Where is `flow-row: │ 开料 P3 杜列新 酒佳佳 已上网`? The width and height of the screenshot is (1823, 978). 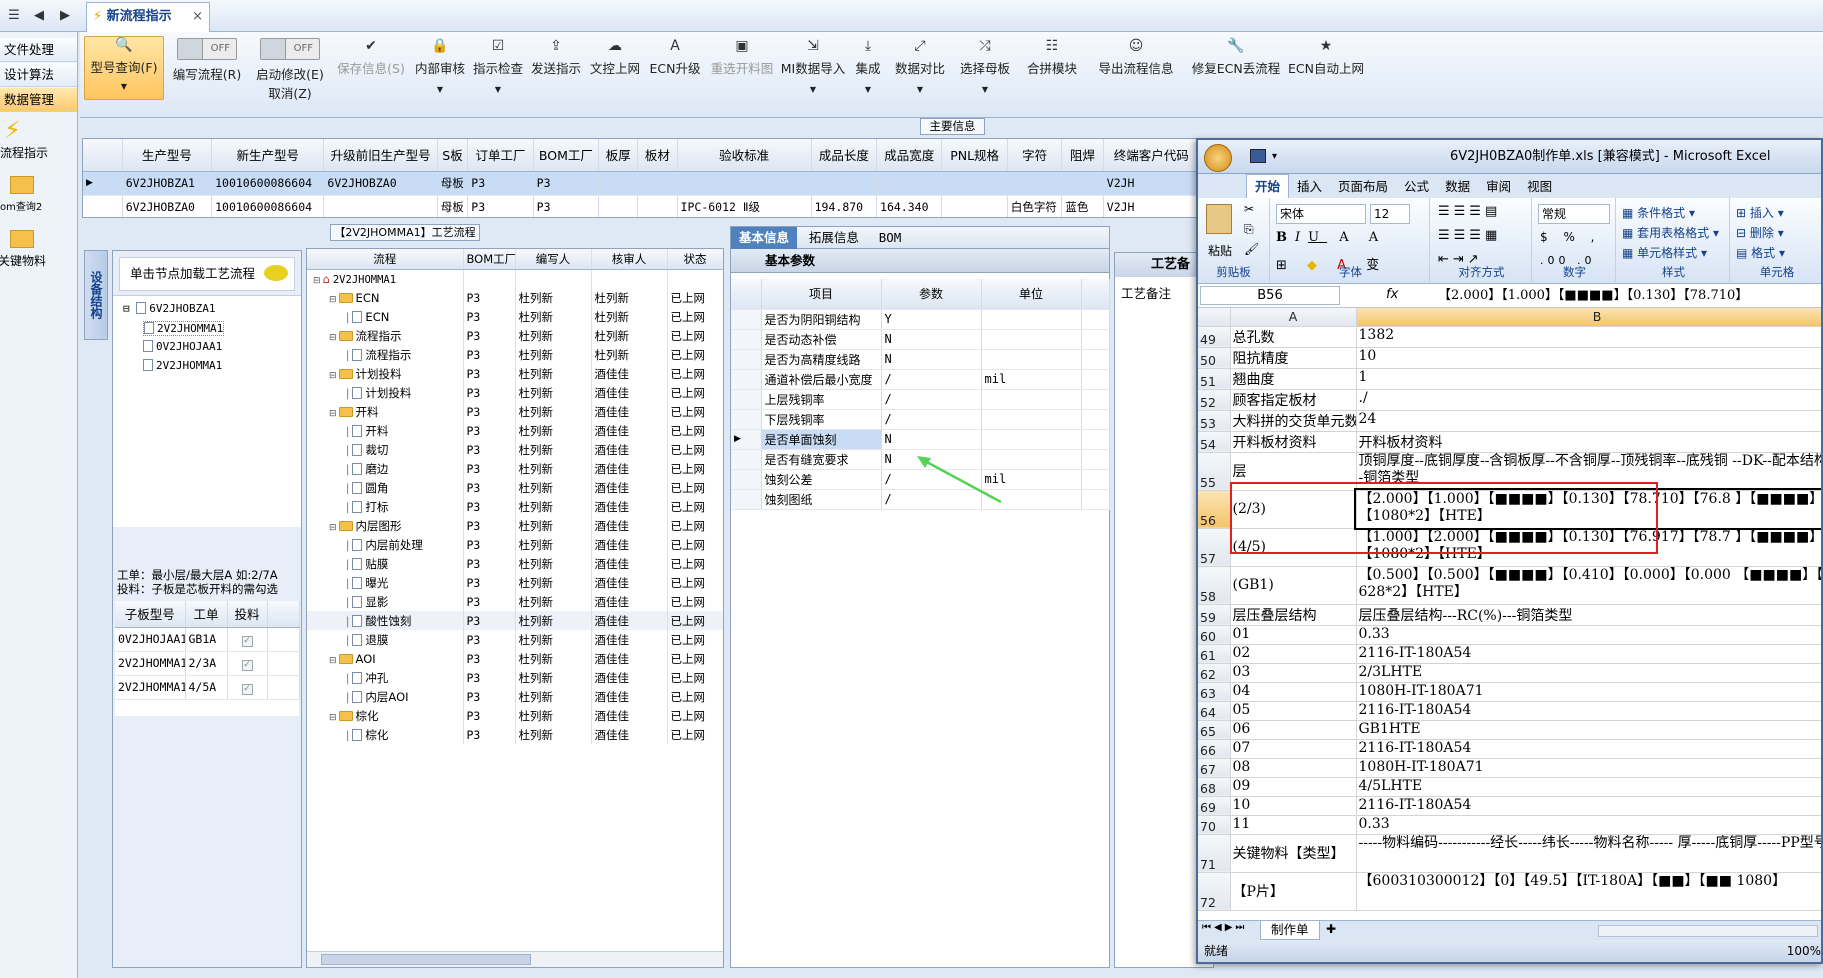
flow-row: │ 开料 P3 杜列新 酒佳佳 已上网 is located at coordinates (515, 430).